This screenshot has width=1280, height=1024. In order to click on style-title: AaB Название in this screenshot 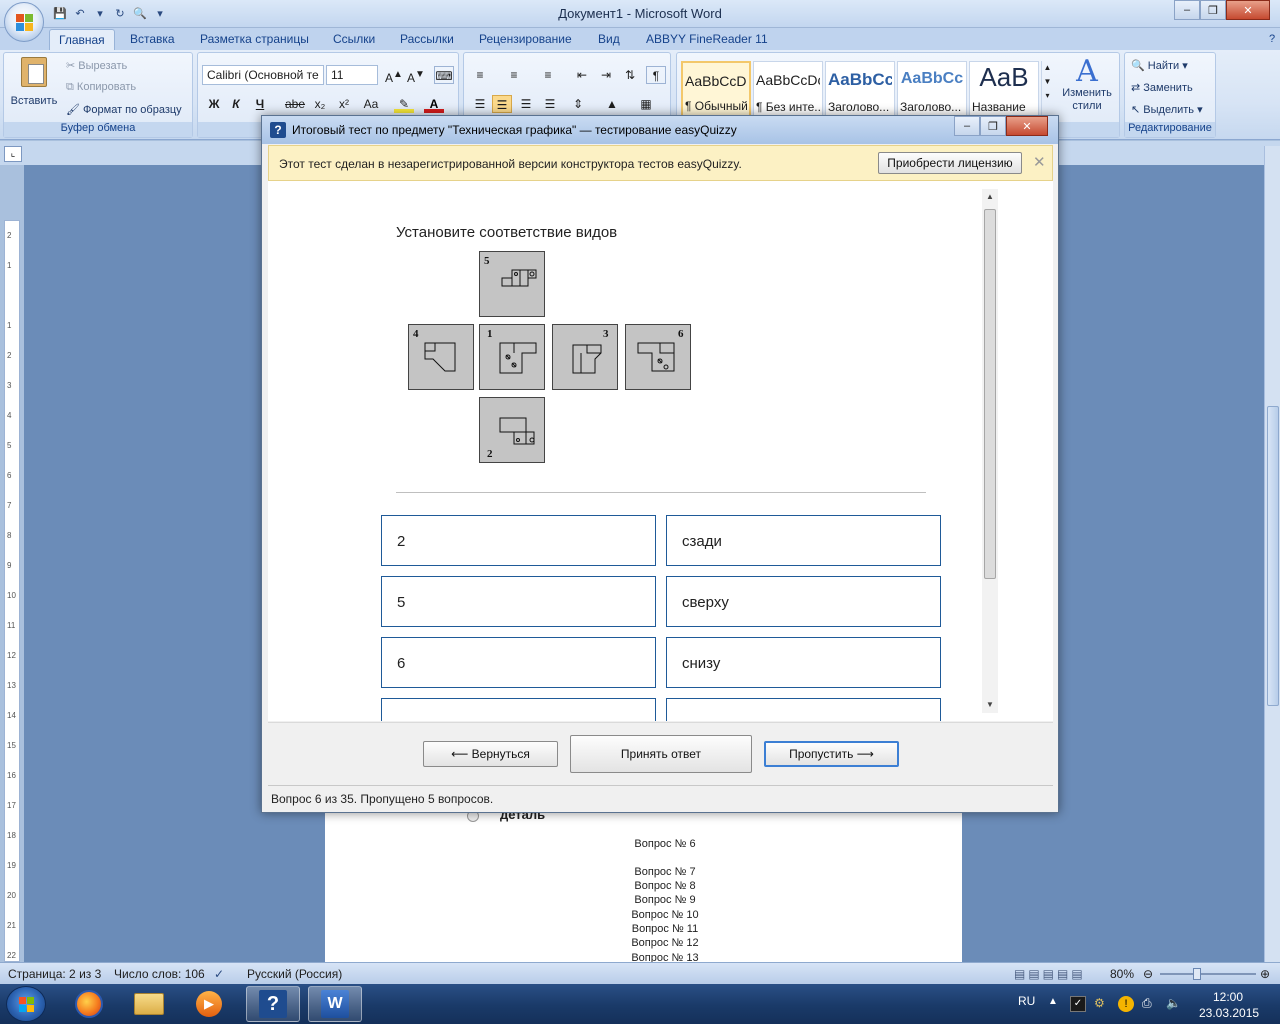, I will do `click(1004, 89)`.